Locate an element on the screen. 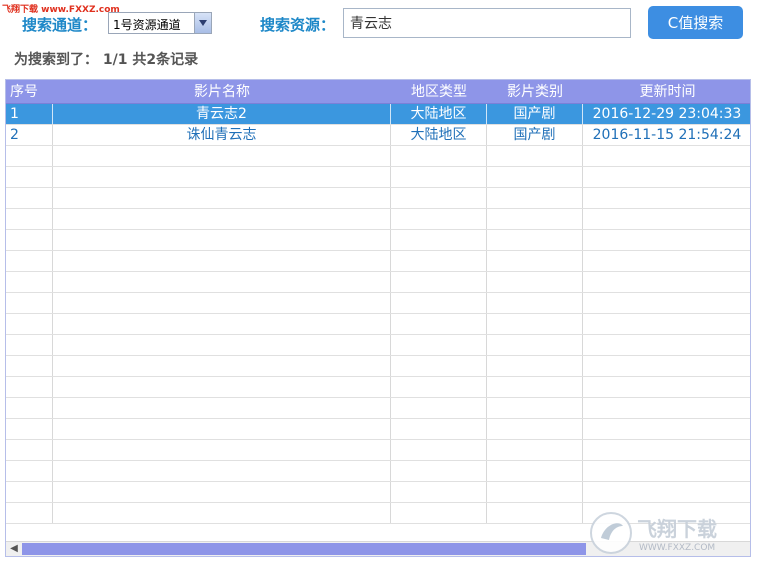 Image resolution: width=757 pixels, height=564 pixels. cell-updated: 2016-12-29 23:04:33 is located at coordinates (666, 114).